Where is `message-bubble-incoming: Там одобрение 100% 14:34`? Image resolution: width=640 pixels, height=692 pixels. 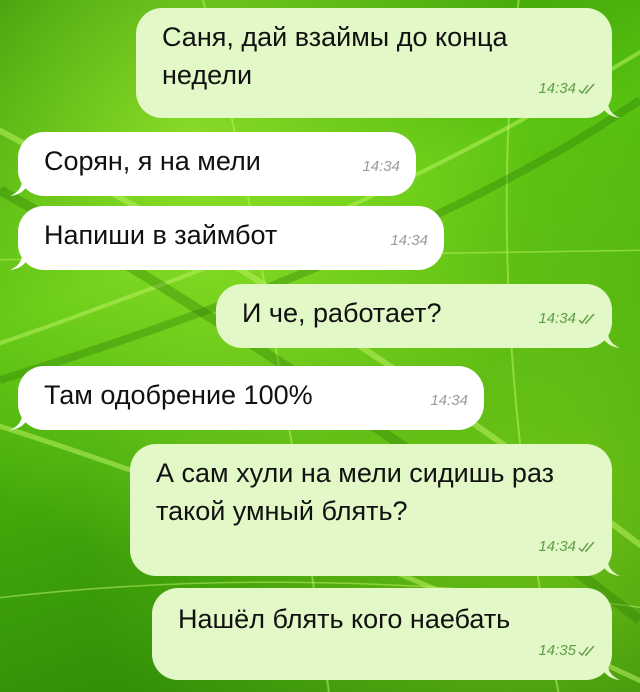
message-bubble-incoming: Там одобрение 100% 14:34 is located at coordinates (247, 398).